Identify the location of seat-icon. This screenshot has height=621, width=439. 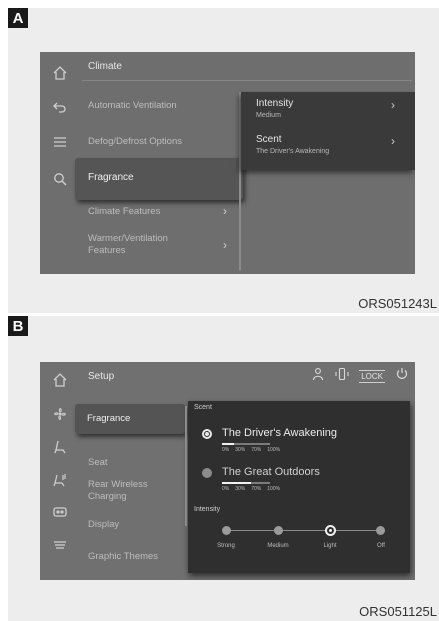
(60, 447).